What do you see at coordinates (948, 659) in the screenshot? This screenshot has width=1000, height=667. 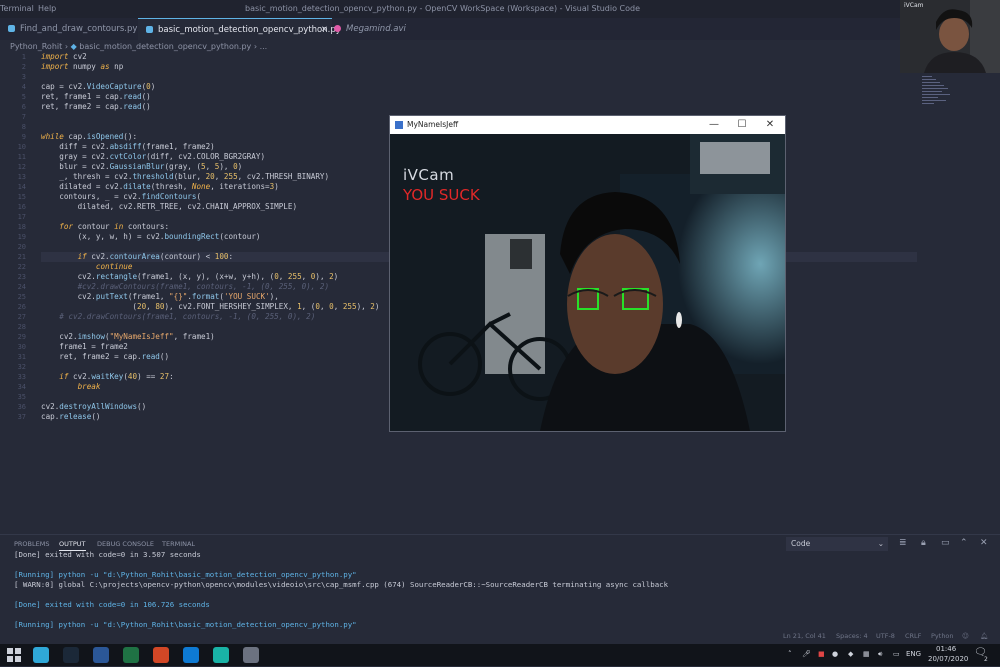 I see `clock-date: 20/07/2020` at bounding box center [948, 659].